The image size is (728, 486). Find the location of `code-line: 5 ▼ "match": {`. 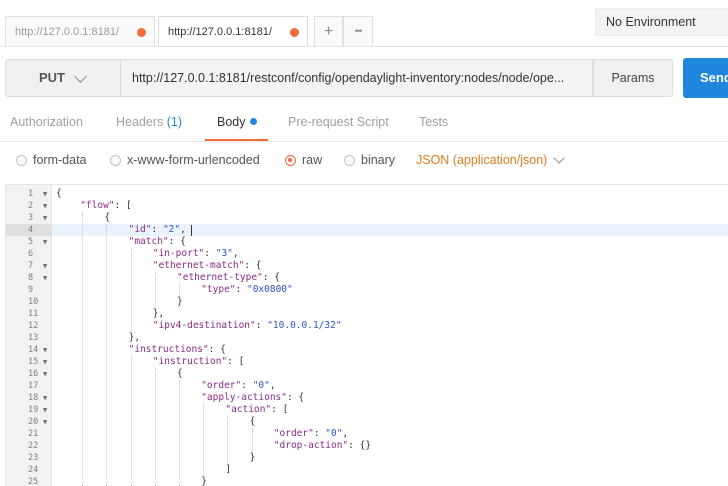

code-line: 5 ▼ "match": { is located at coordinates (367, 242).